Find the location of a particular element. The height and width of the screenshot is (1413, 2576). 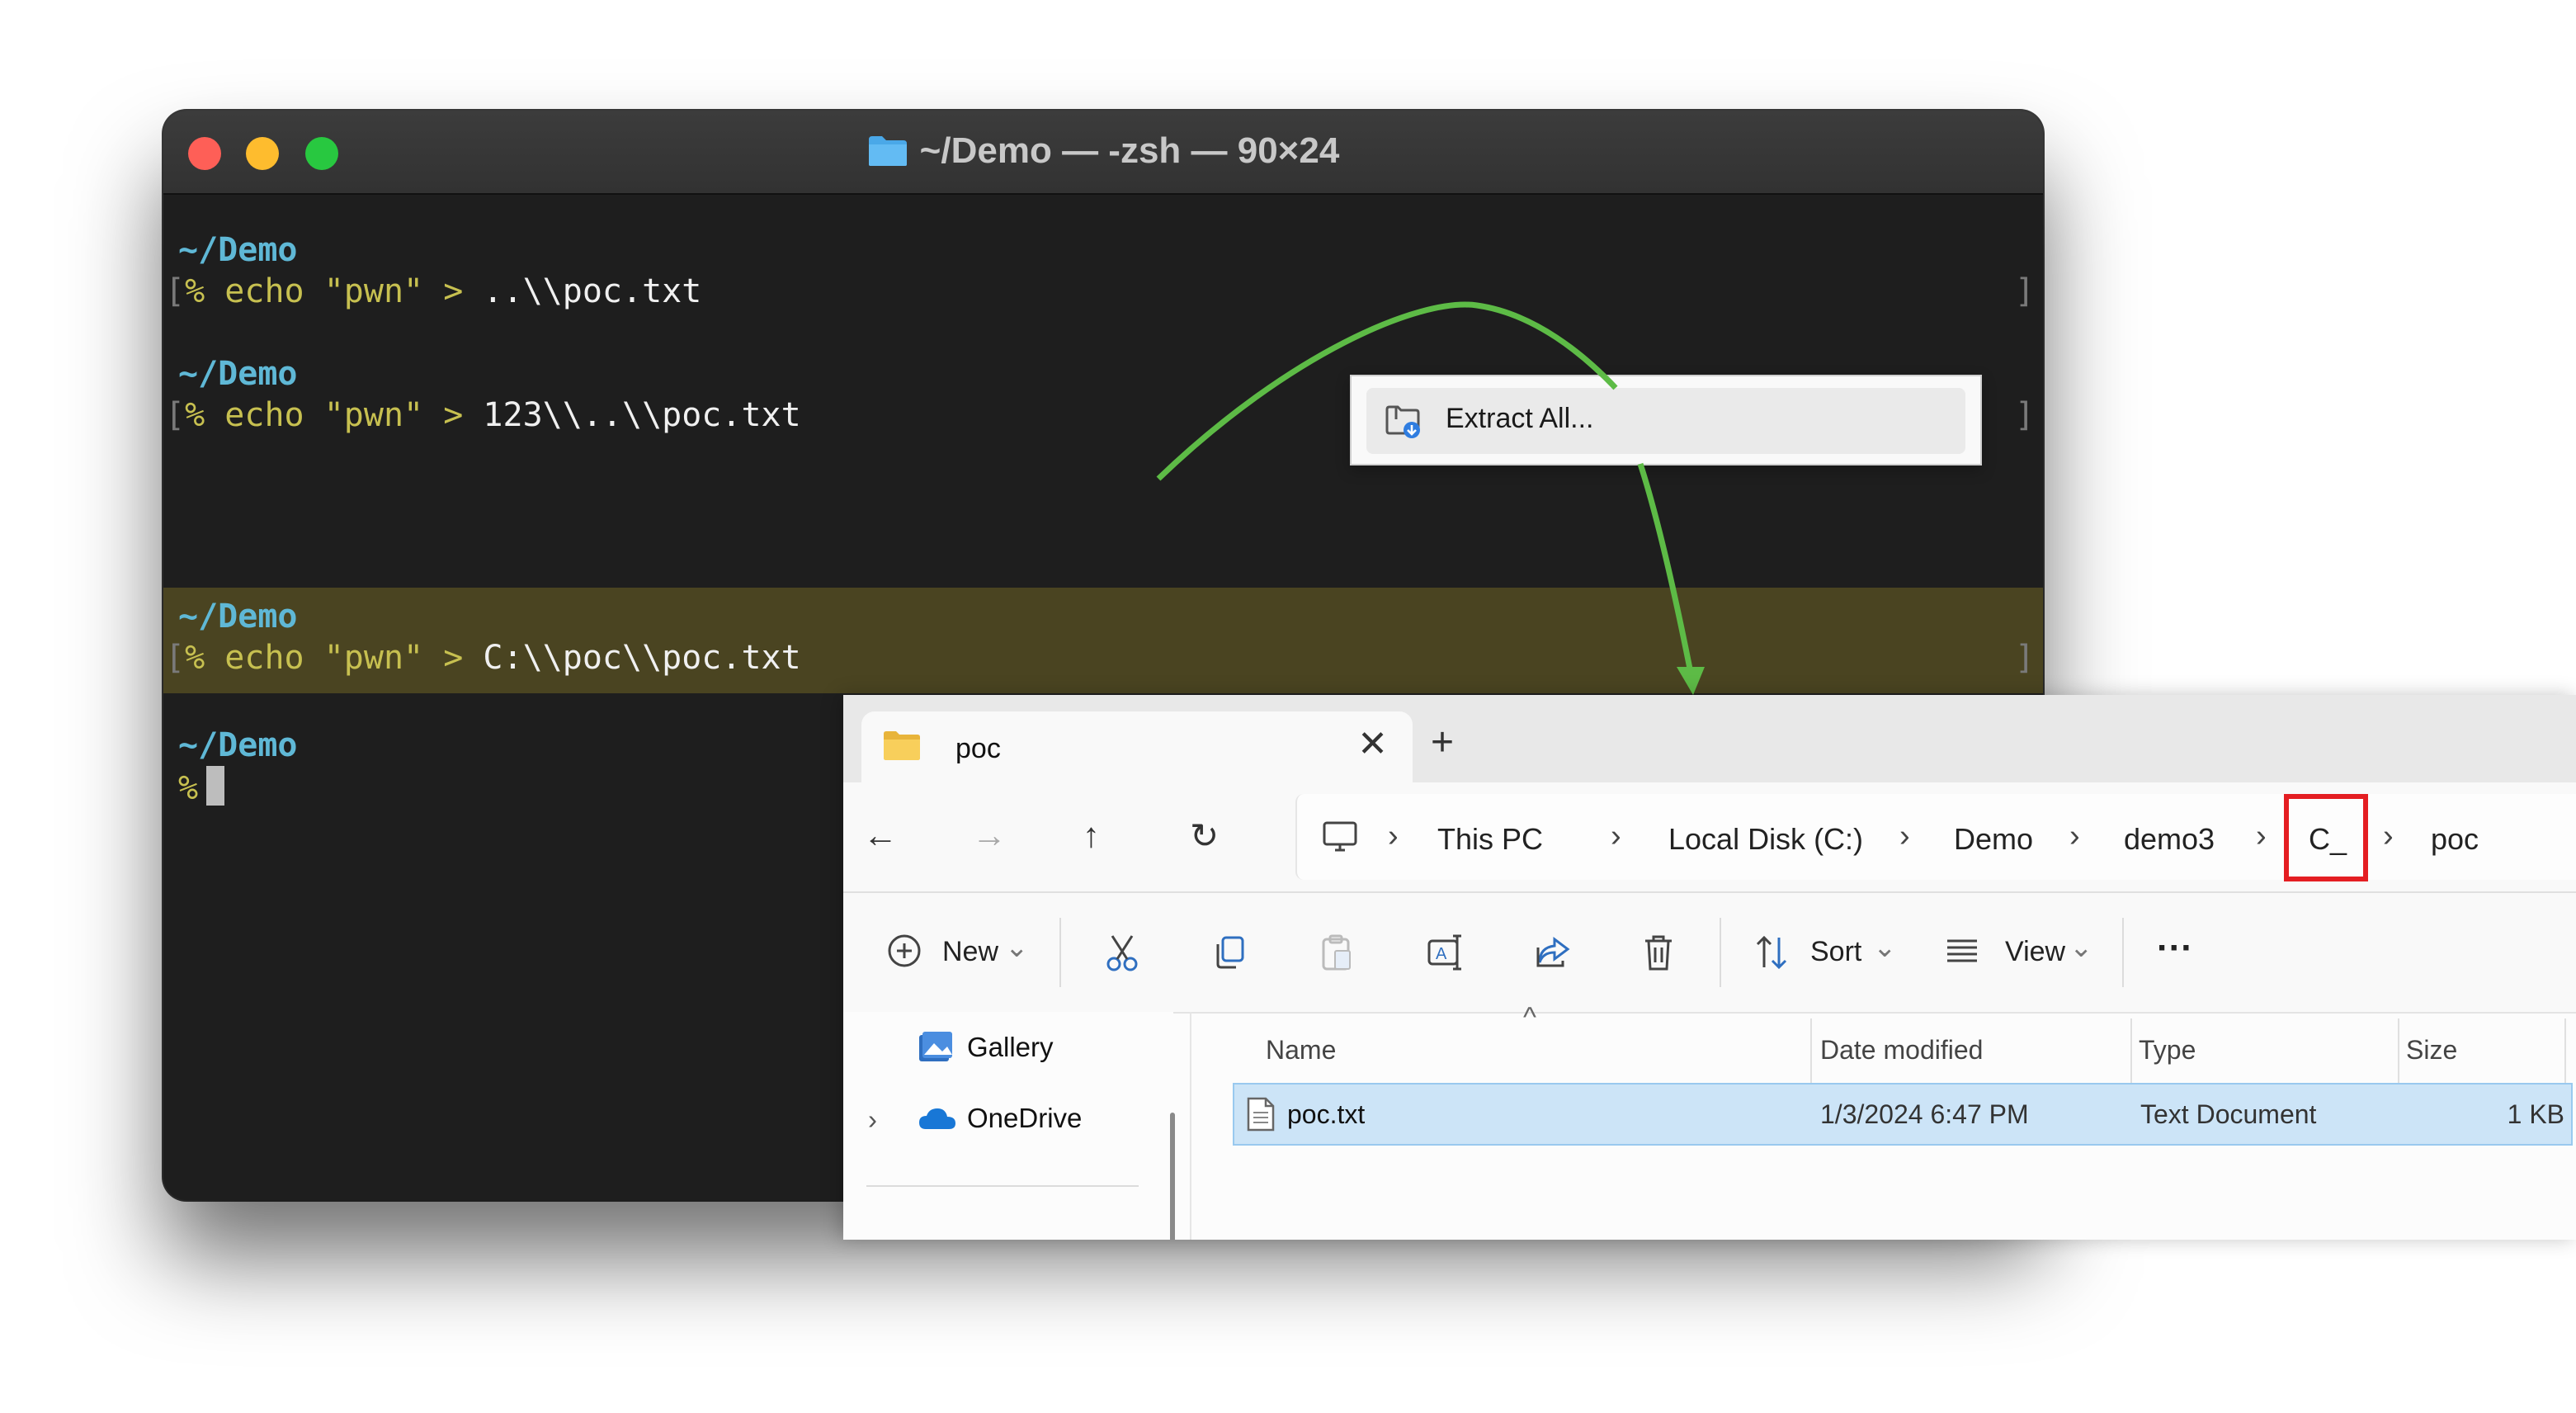

this-pc-icon is located at coordinates (1340, 837).